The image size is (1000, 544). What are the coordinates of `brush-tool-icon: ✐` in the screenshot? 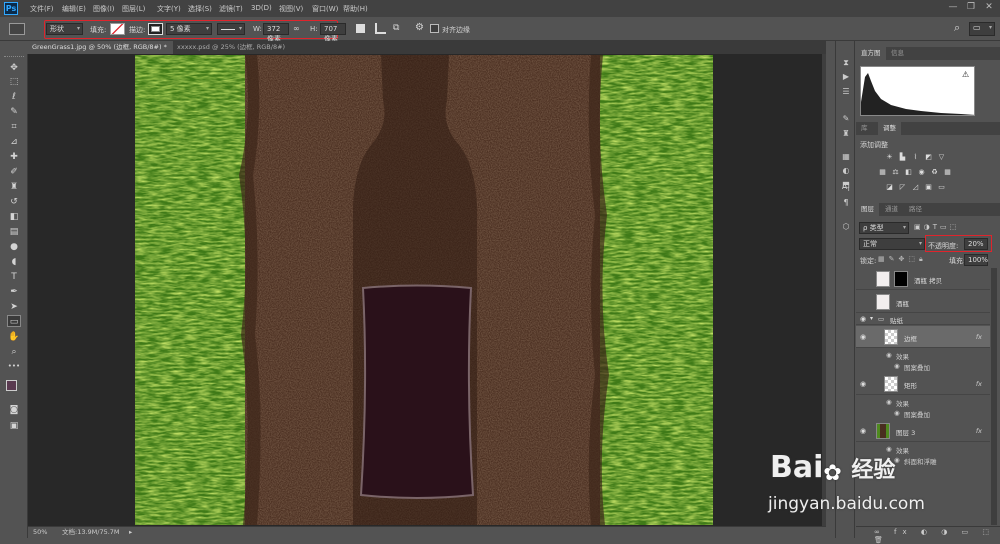 It's located at (14, 172).